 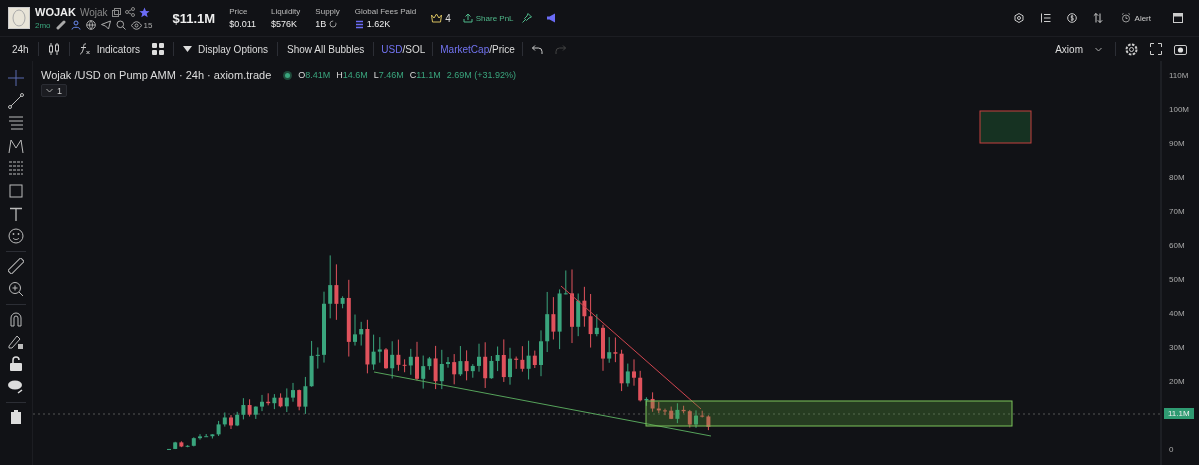 I want to click on token-name: Wojak, so click(x=93, y=12).